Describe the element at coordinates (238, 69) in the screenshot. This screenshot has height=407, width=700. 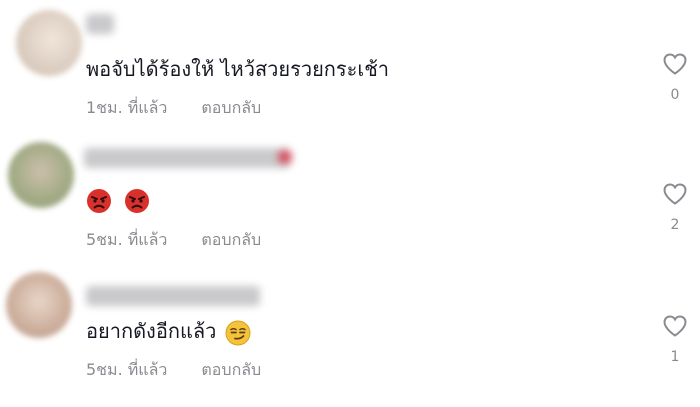
I see `comment-text: พอจับได้ร้องให้ ไหว้สวยรวยกระเช้า` at that location.